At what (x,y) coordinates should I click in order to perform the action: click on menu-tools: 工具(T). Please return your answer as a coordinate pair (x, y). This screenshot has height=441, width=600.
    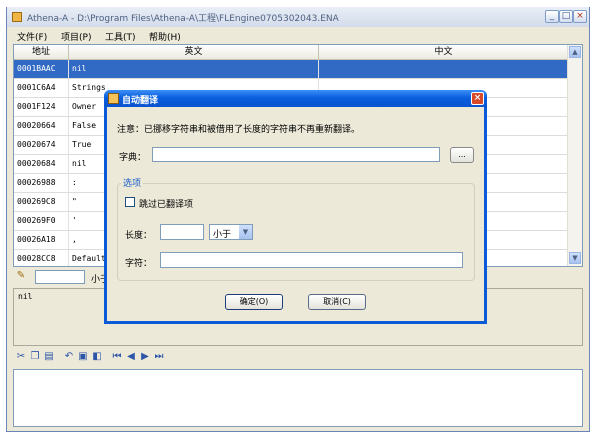
    Looking at the image, I should click on (120, 36).